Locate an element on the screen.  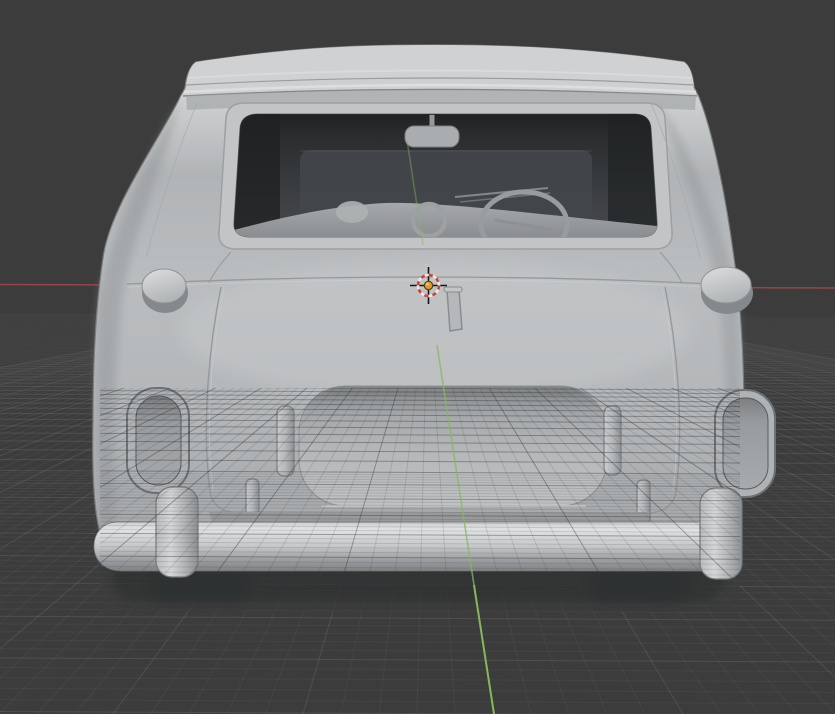
cursor-layer is located at coordinates (428, 285).